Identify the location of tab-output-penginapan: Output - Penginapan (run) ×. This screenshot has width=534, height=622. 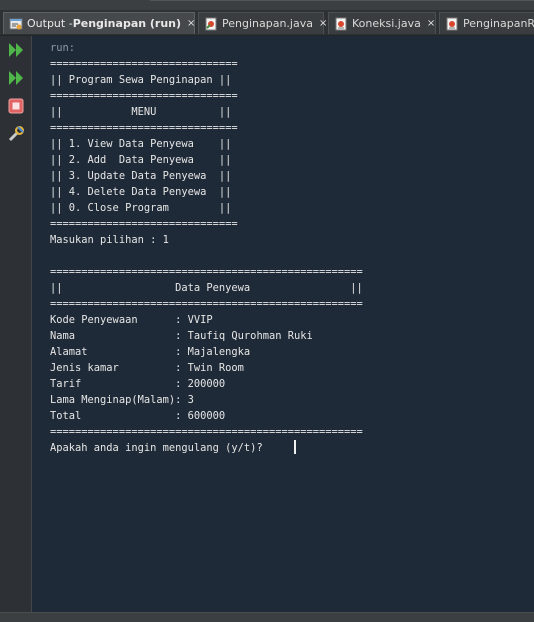
(99, 23).